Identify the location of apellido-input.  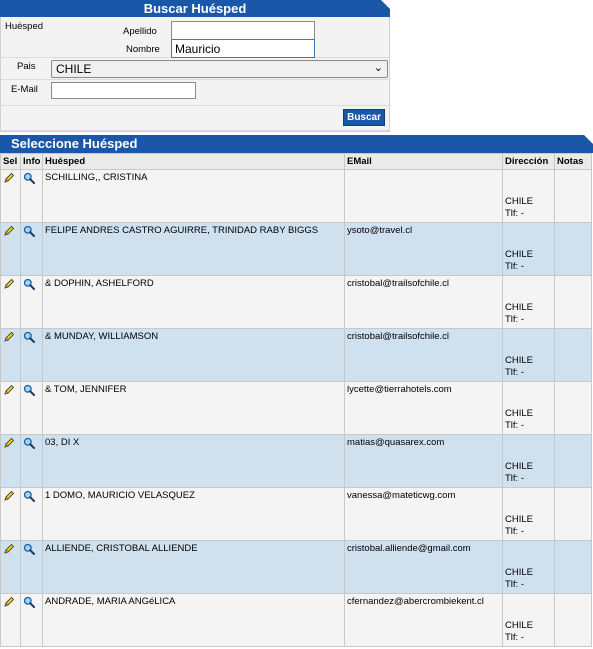
(243, 30).